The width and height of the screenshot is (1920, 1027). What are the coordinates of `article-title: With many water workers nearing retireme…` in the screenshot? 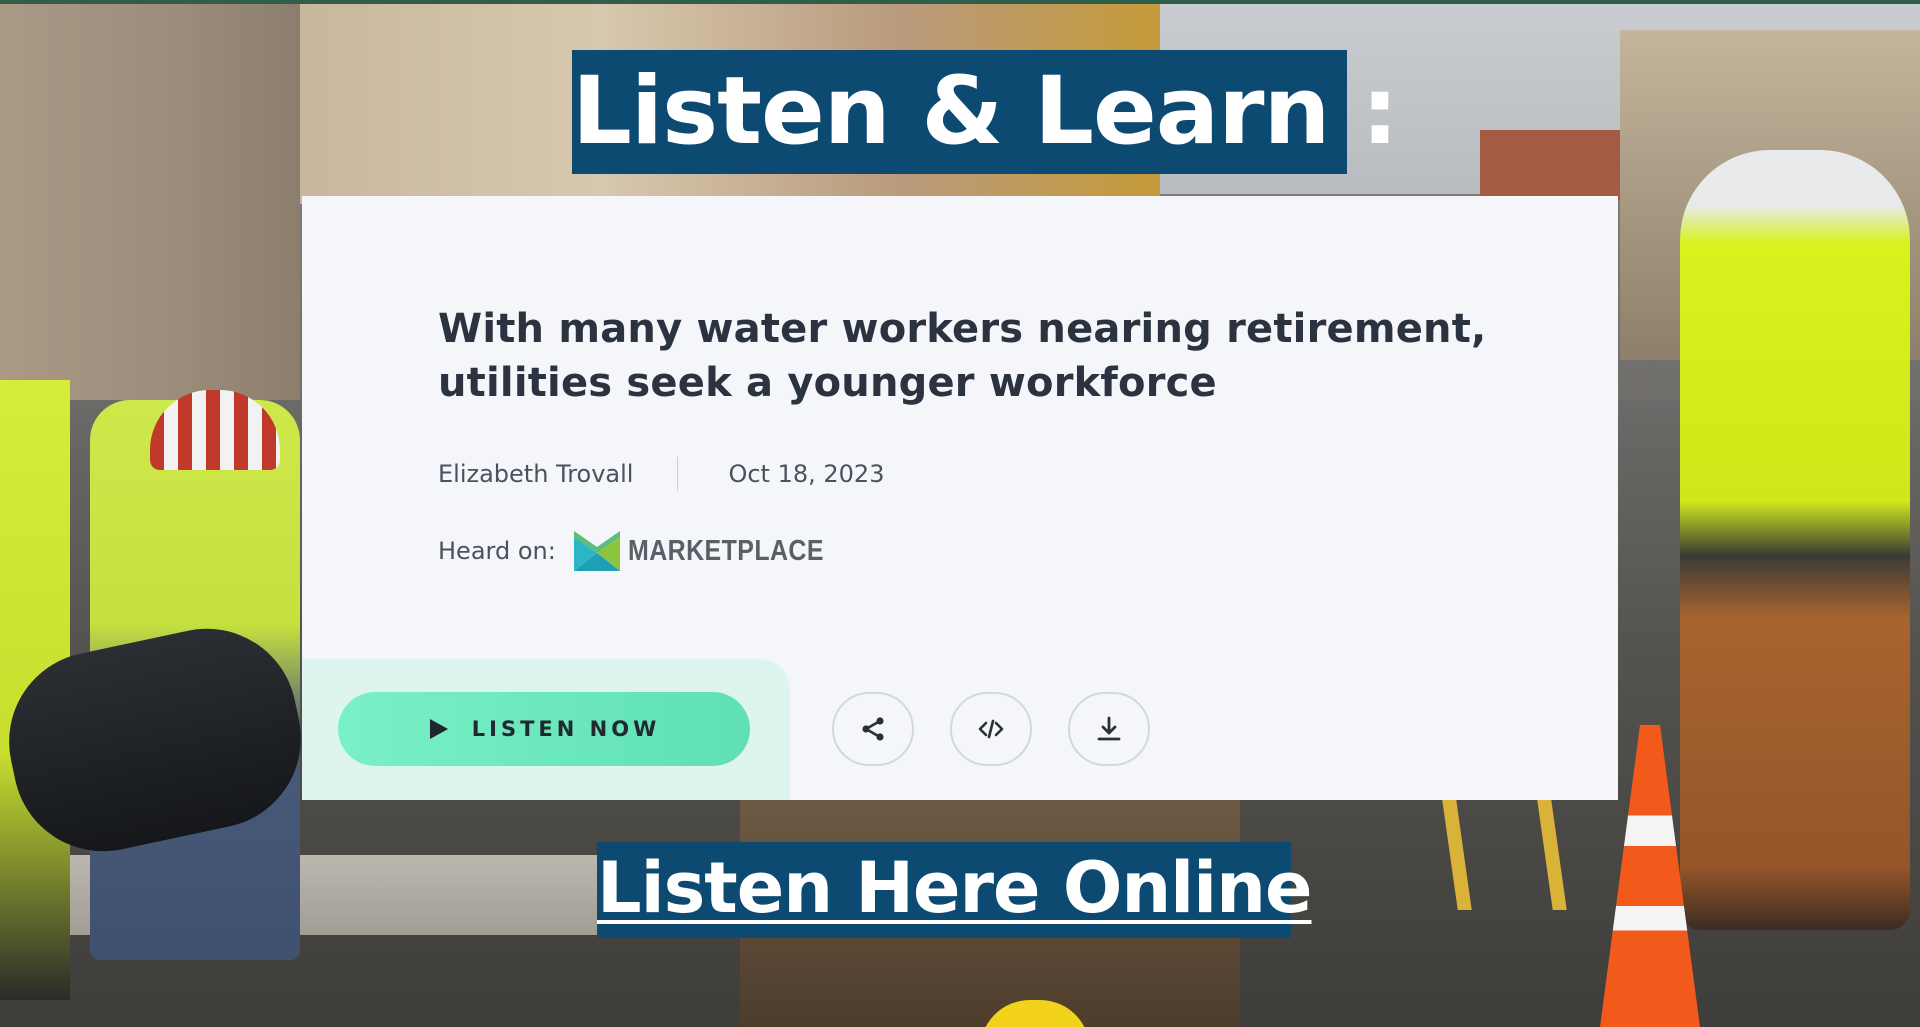 It's located at (962, 356).